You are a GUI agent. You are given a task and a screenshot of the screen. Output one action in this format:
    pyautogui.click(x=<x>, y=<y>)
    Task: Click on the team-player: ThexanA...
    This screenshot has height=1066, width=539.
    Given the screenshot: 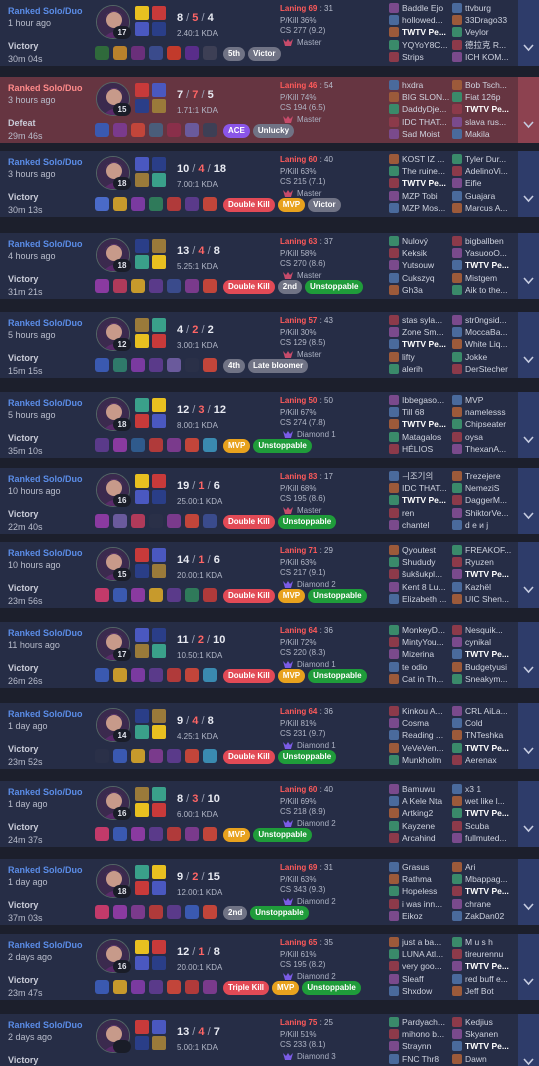 What is the action you would take?
    pyautogui.click(x=483, y=449)
    